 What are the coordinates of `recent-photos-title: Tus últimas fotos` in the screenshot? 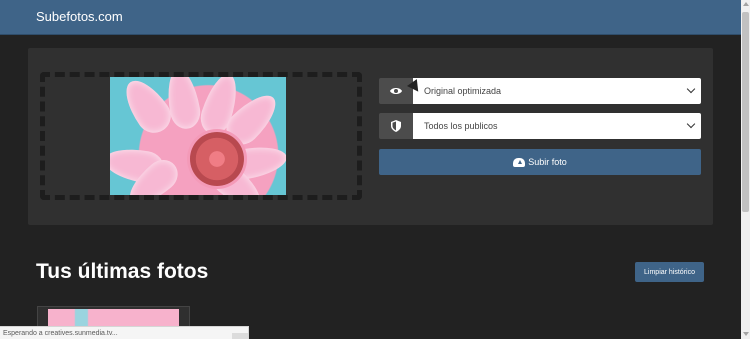 It's located at (122, 271).